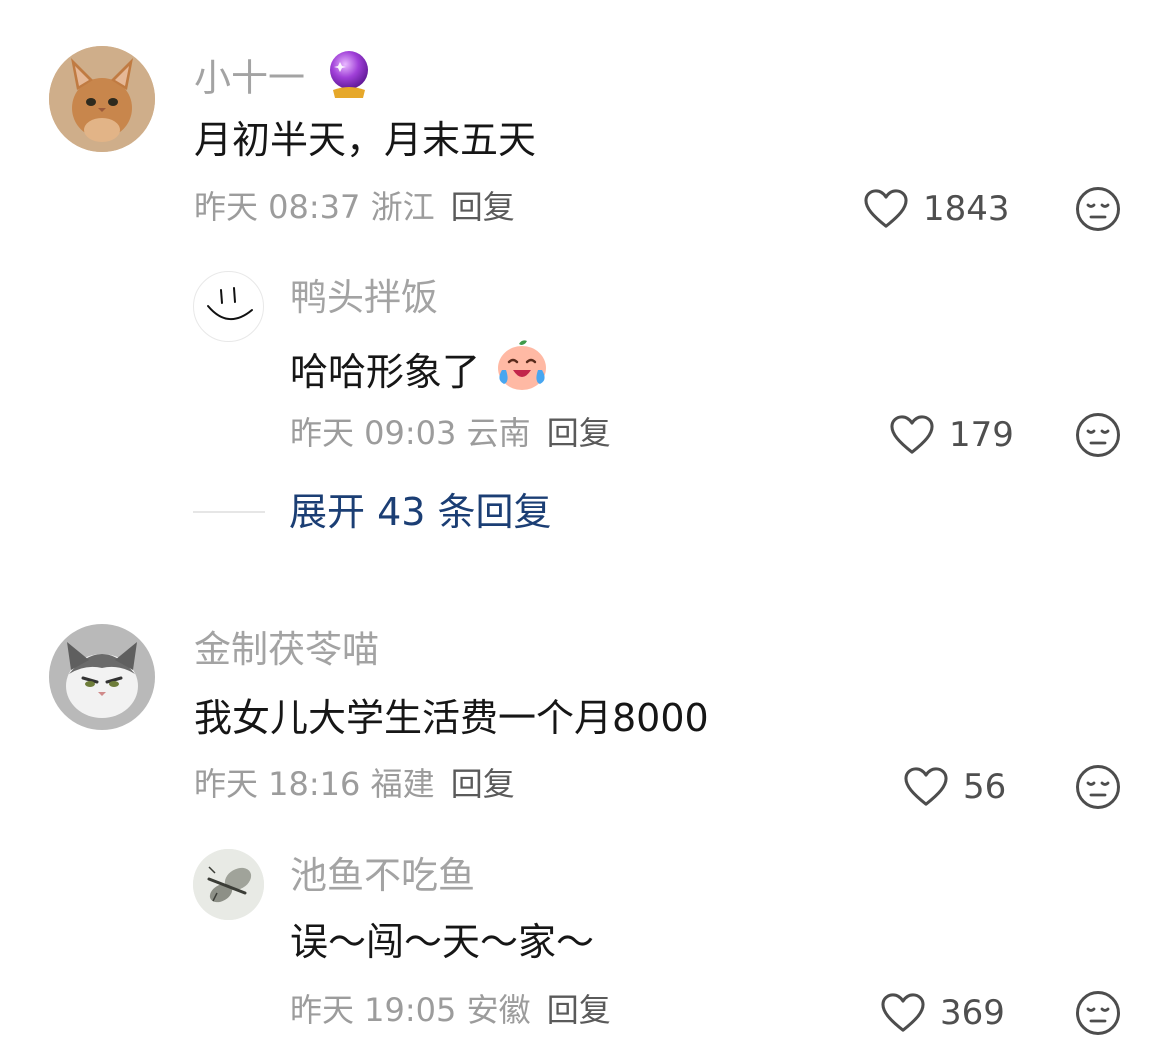 The width and height of the screenshot is (1170, 1058). I want to click on like-count: 1843, so click(966, 209).